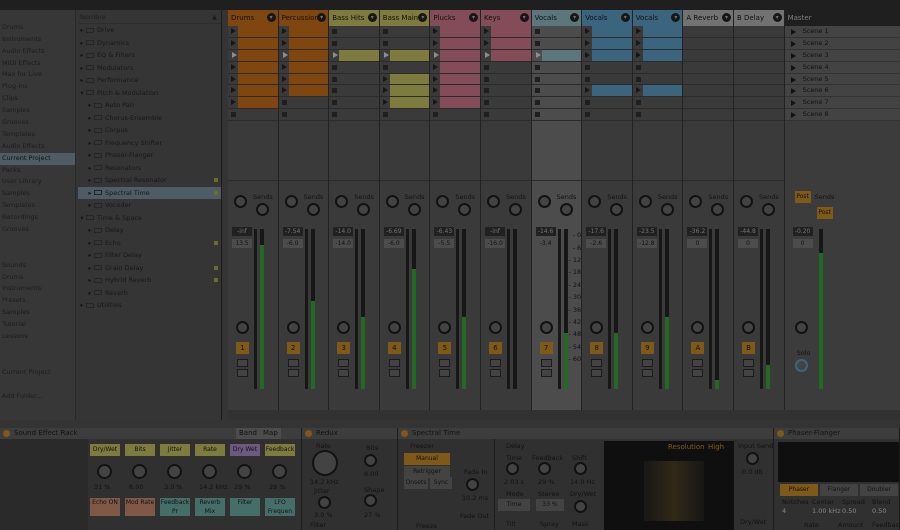 The width and height of the screenshot is (900, 530). What do you see at coordinates (657, 18) in the screenshot?
I see `track-header: Vocals ▾` at bounding box center [657, 18].